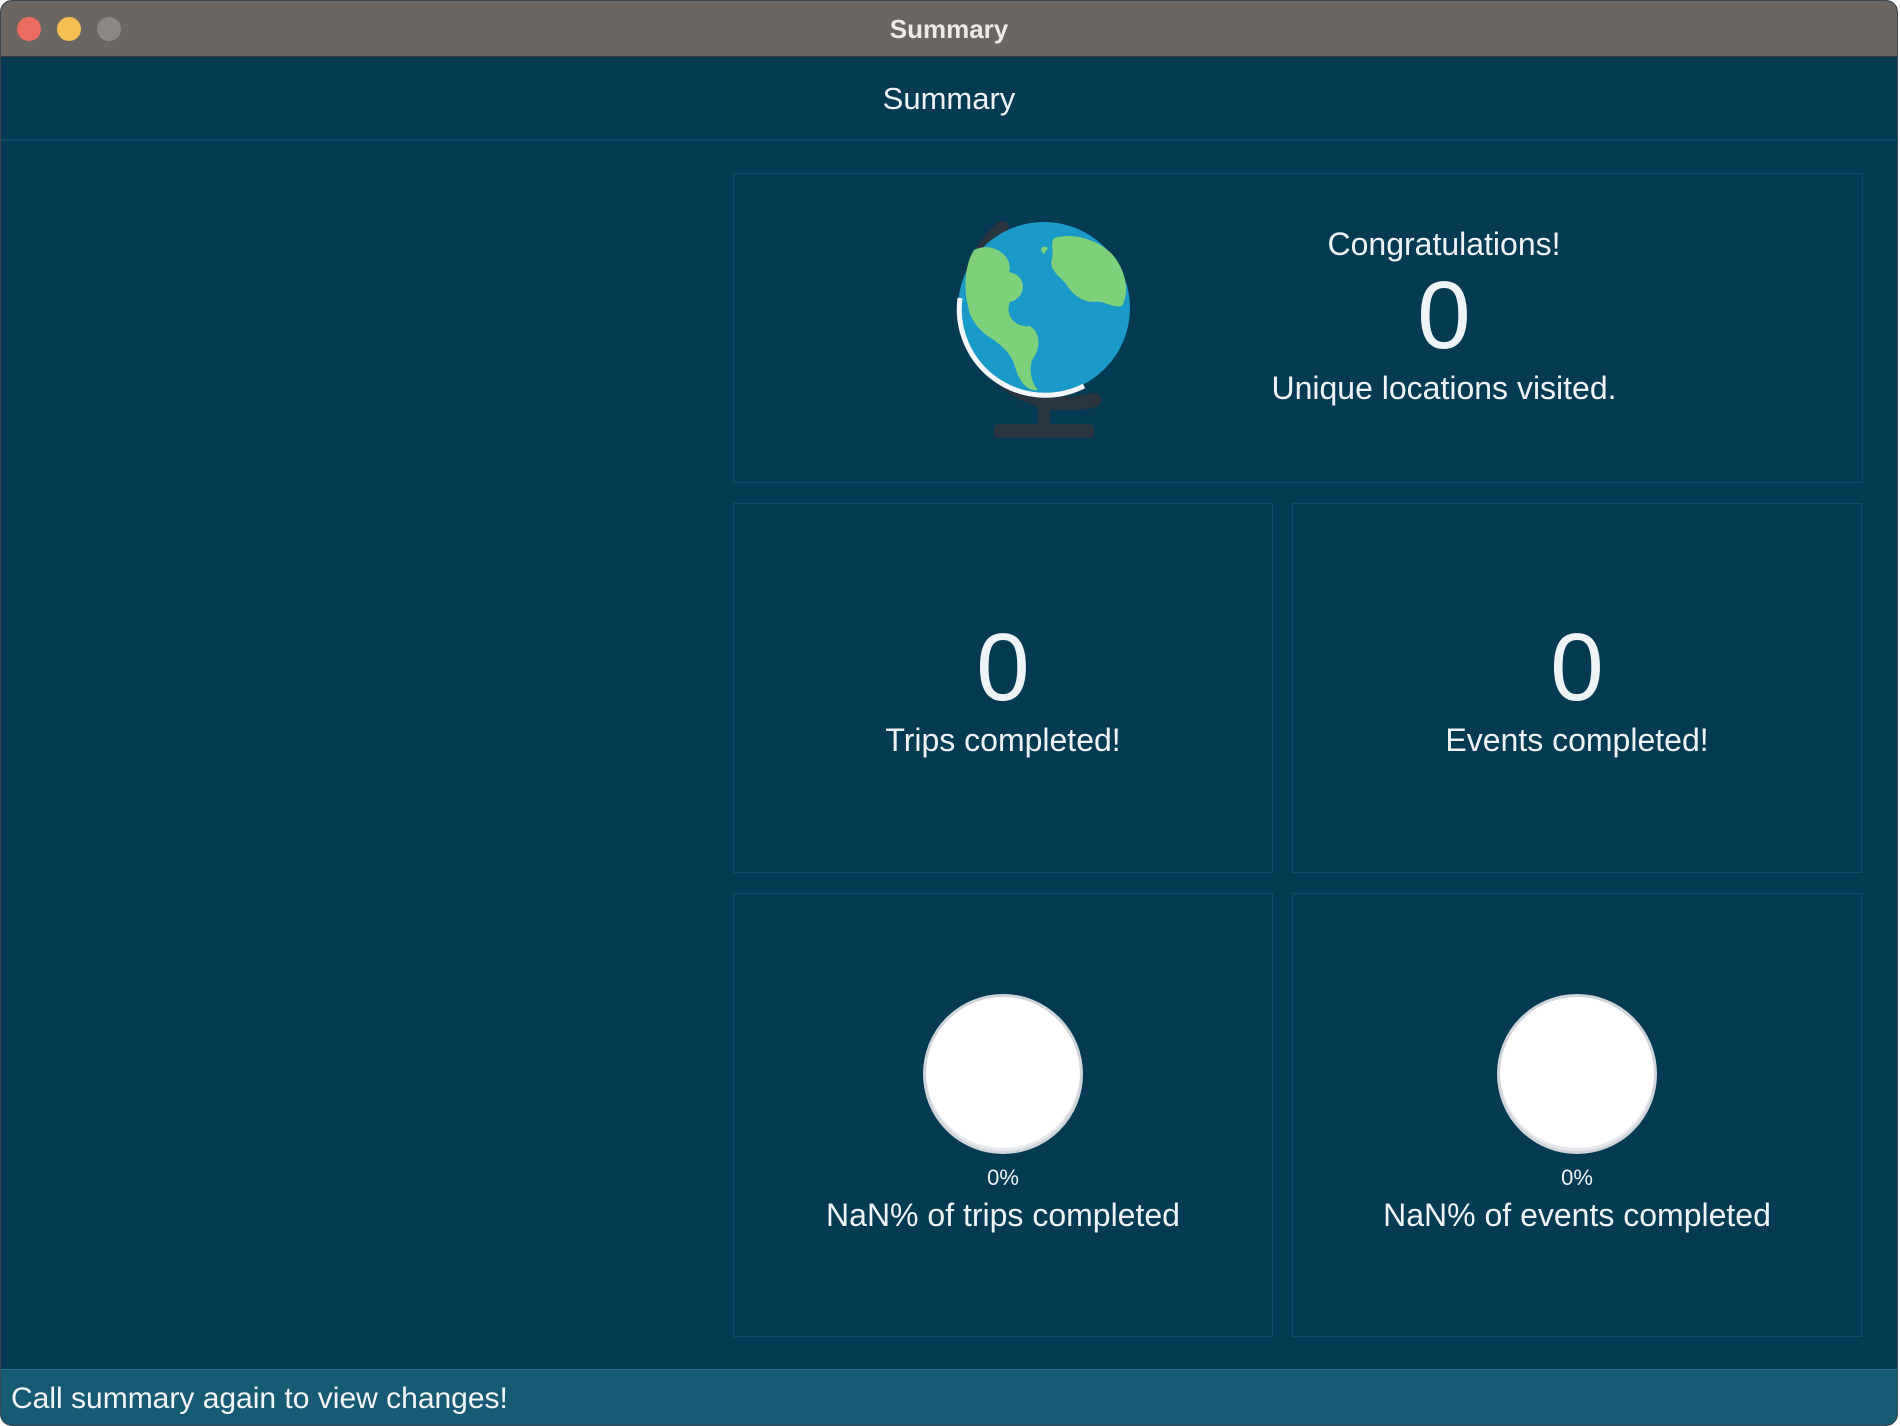 Image resolution: width=1900 pixels, height=1426 pixels. What do you see at coordinates (1577, 740) in the screenshot?
I see `events-completed-caption: Events completed!` at bounding box center [1577, 740].